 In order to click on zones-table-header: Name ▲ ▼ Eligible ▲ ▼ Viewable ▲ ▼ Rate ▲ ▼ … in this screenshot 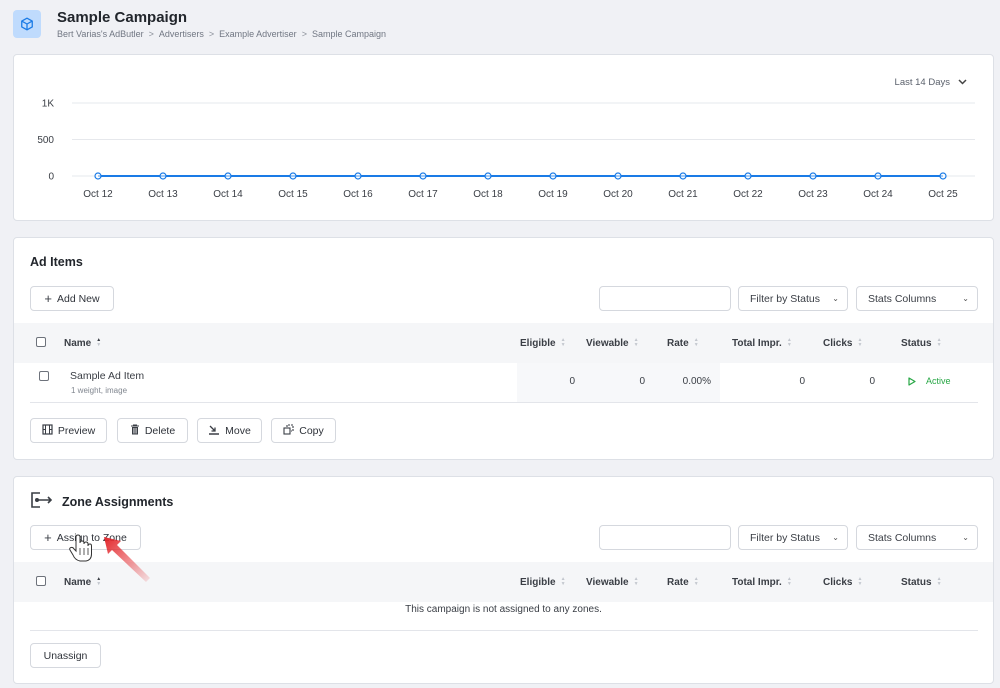, I will do `click(503, 582)`.